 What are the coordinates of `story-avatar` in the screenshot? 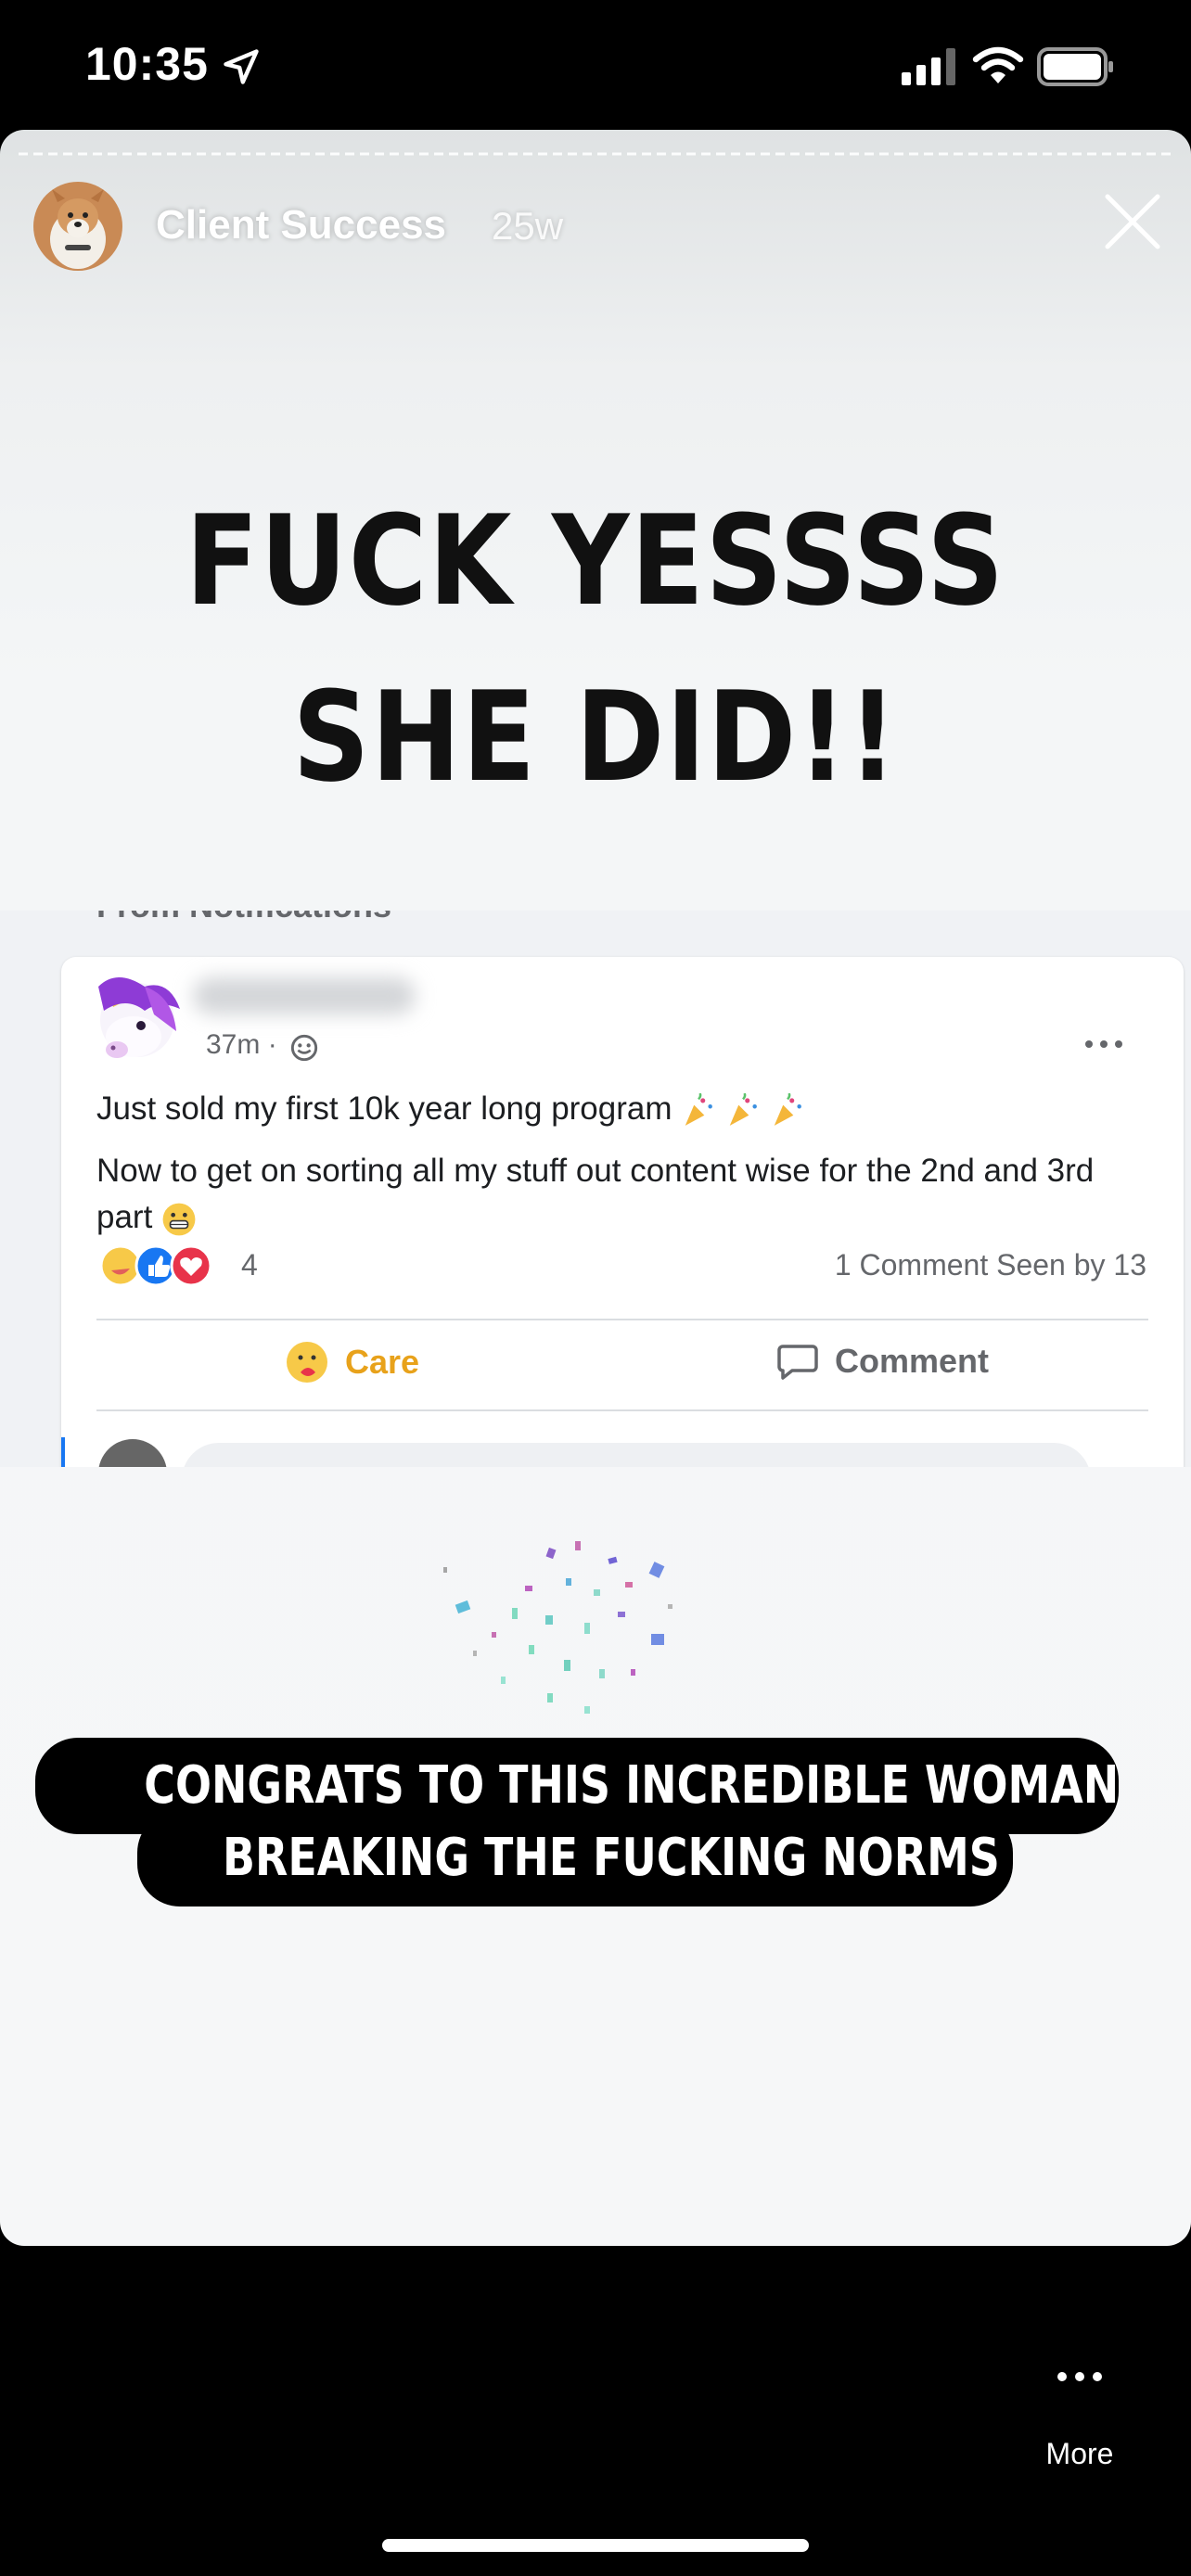 It's located at (77, 227).